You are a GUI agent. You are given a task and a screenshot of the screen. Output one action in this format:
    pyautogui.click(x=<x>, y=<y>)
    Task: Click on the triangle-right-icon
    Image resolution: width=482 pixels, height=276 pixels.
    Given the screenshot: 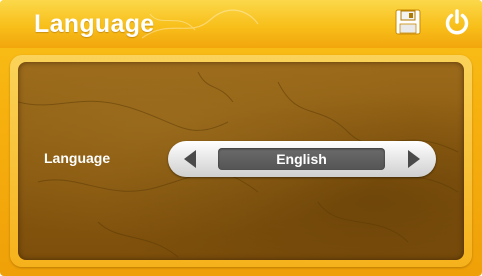 What is the action you would take?
    pyautogui.click(x=414, y=159)
    